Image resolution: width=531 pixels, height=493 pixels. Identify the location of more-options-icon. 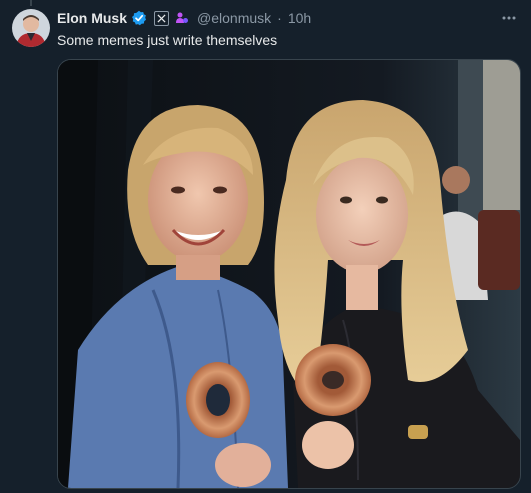
(509, 18).